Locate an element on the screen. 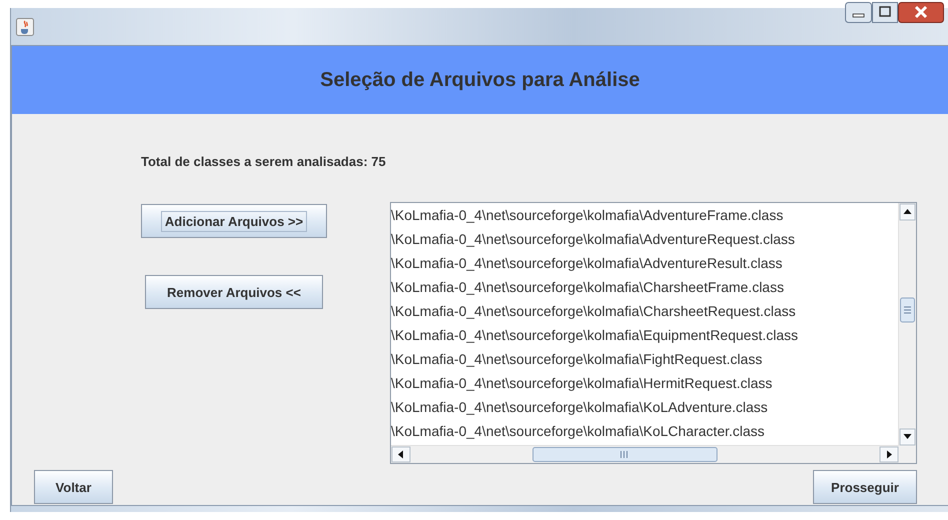 This screenshot has height=520, width=948. file-list-item: \KoLmafia-0_4\net\sourceforge\kolmafia\FightRequest.class is located at coordinates (576, 359).